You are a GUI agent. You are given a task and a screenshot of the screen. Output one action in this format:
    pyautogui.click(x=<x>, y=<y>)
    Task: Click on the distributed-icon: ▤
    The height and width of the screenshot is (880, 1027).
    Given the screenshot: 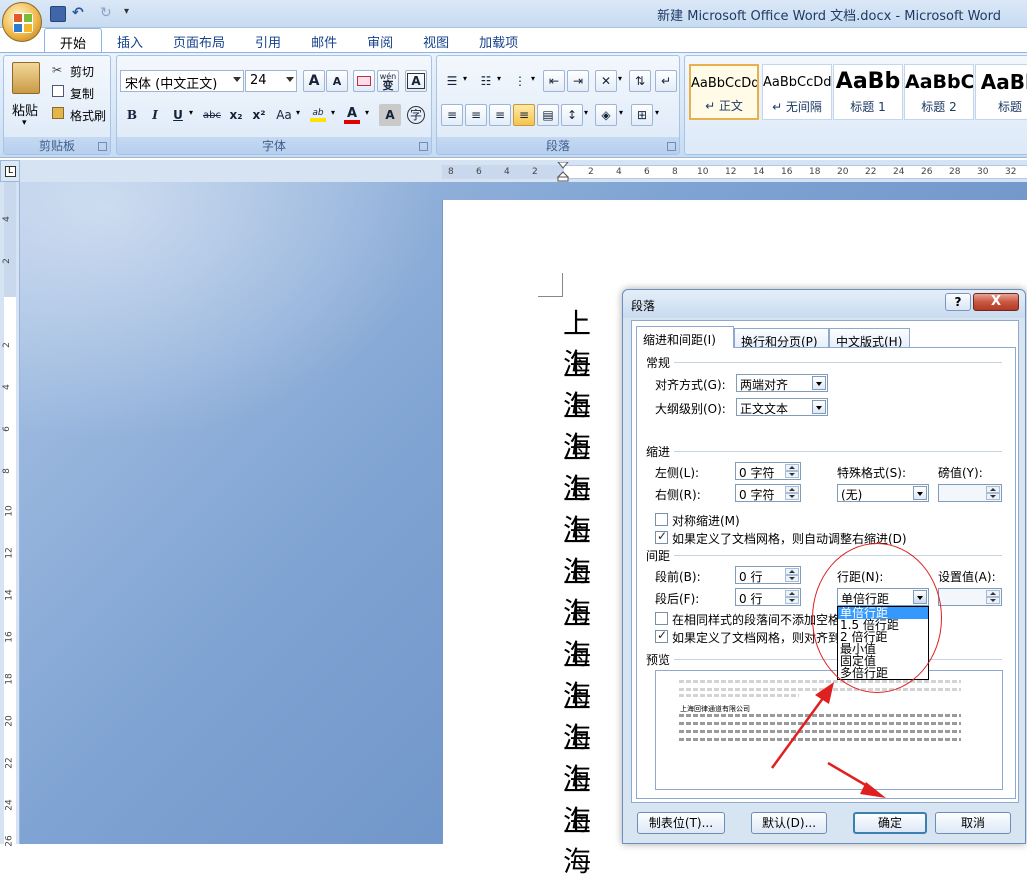 What is the action you would take?
    pyautogui.click(x=548, y=115)
    